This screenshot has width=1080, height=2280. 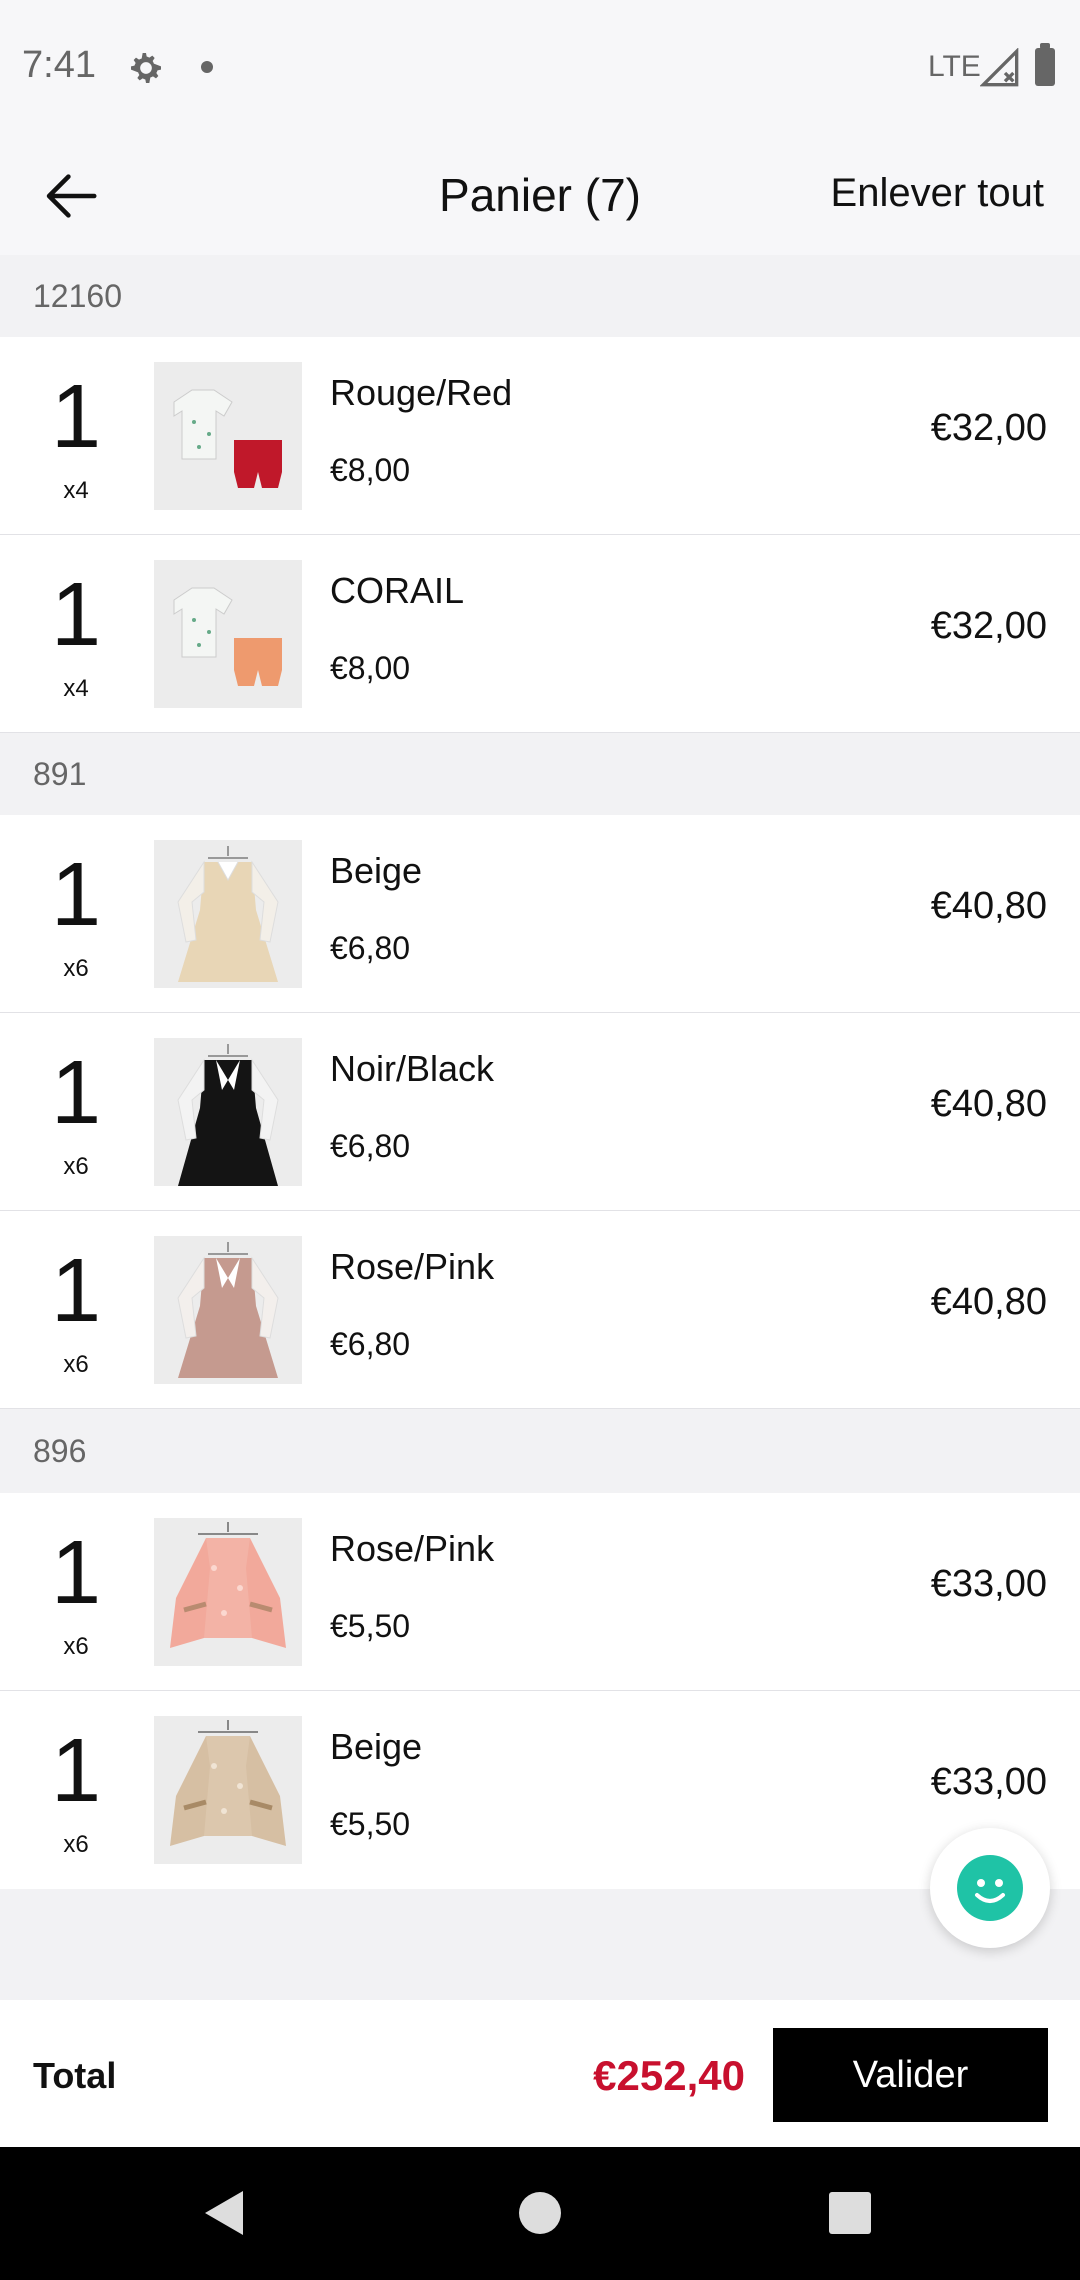 I want to click on app-header: Panier (7) Enlever tout, so click(x=540, y=195).